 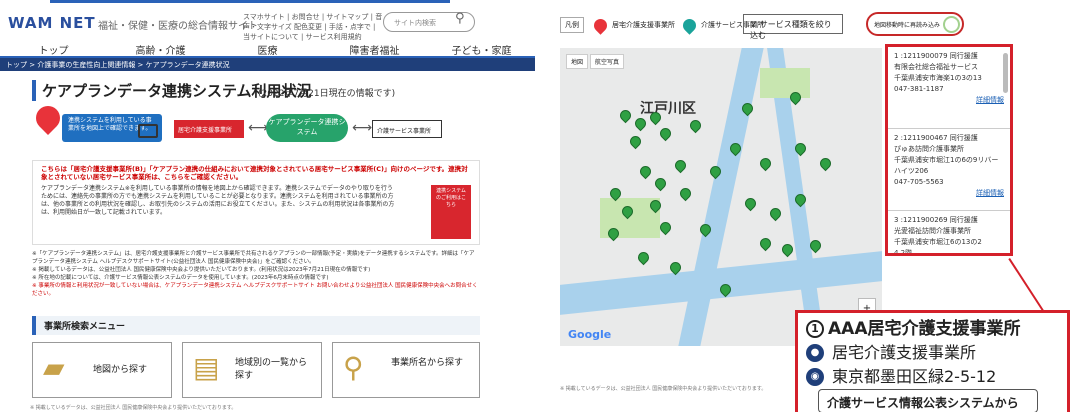 What do you see at coordinates (406, 370) in the screenshot?
I see `search-by-name-button: ⚲ 事業所名から探す` at bounding box center [406, 370].